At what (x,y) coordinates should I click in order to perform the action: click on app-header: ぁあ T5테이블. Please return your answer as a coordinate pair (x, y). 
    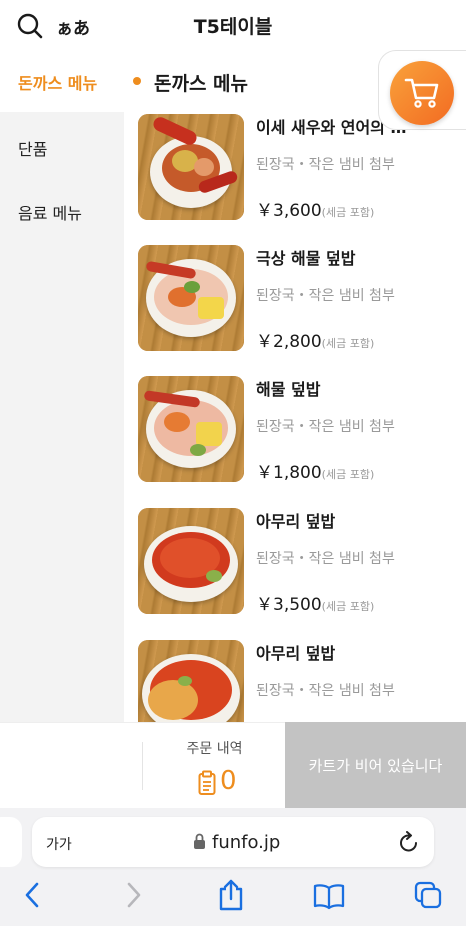
    Looking at the image, I should click on (233, 25).